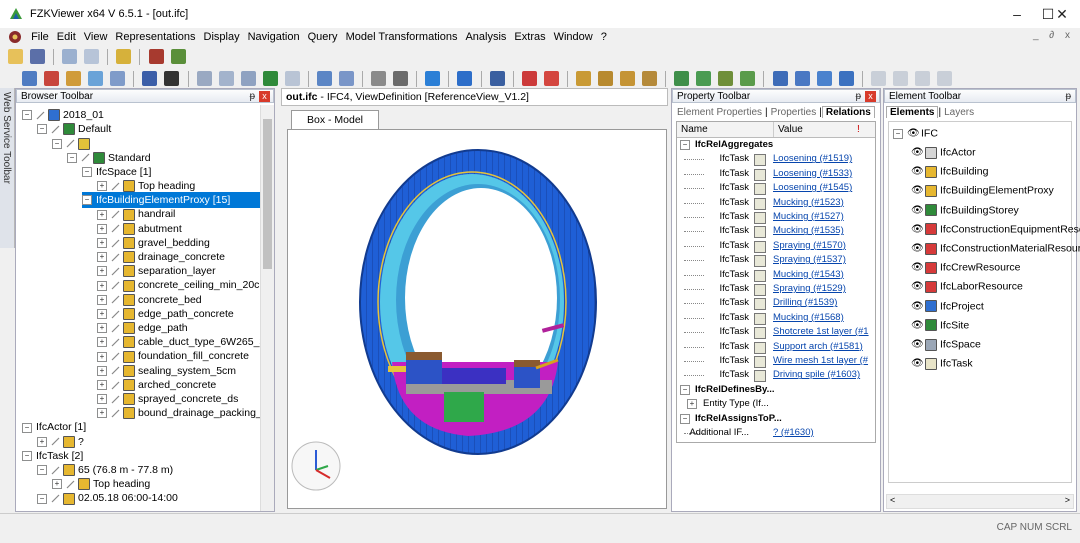 Image resolution: width=1080 pixels, height=543 pixels. What do you see at coordinates (150, 78) in the screenshot?
I see `select-icon` at bounding box center [150, 78].